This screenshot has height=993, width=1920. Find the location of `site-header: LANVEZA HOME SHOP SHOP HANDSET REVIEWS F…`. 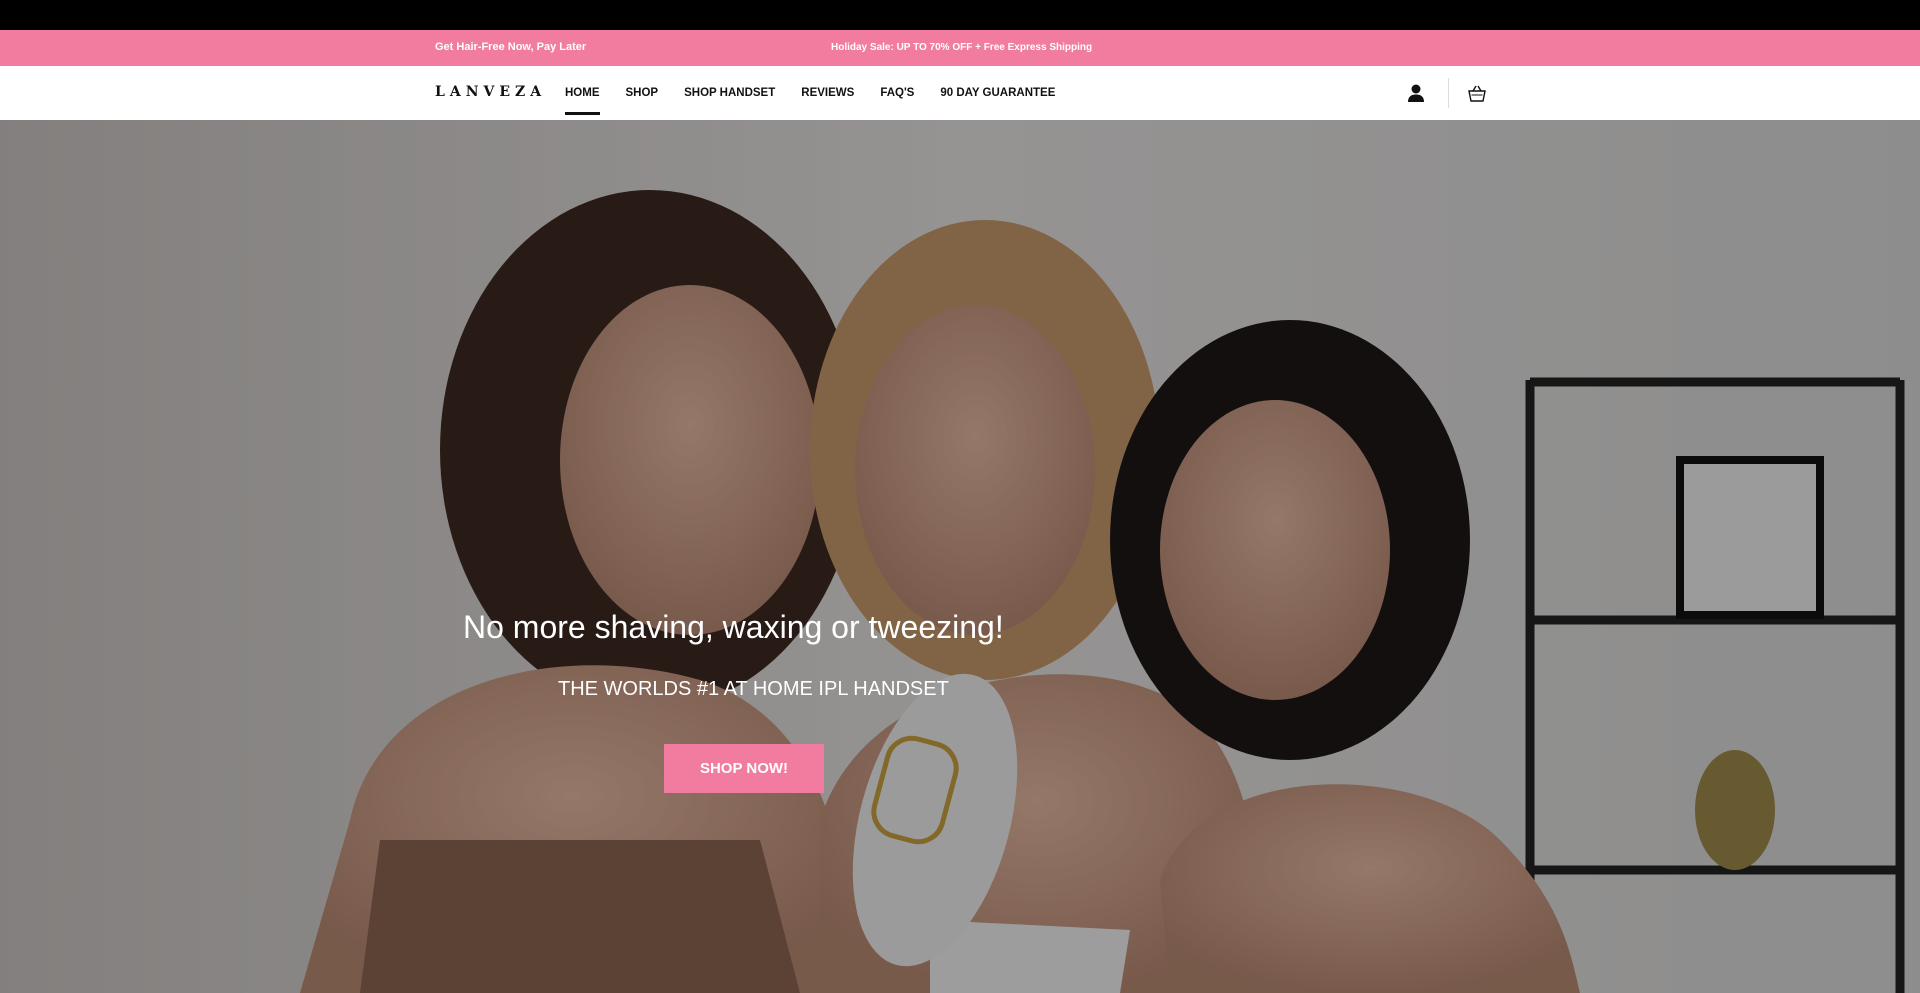

site-header: LANVEZA HOME SHOP SHOP HANDSET REVIEWS F… is located at coordinates (960, 93).